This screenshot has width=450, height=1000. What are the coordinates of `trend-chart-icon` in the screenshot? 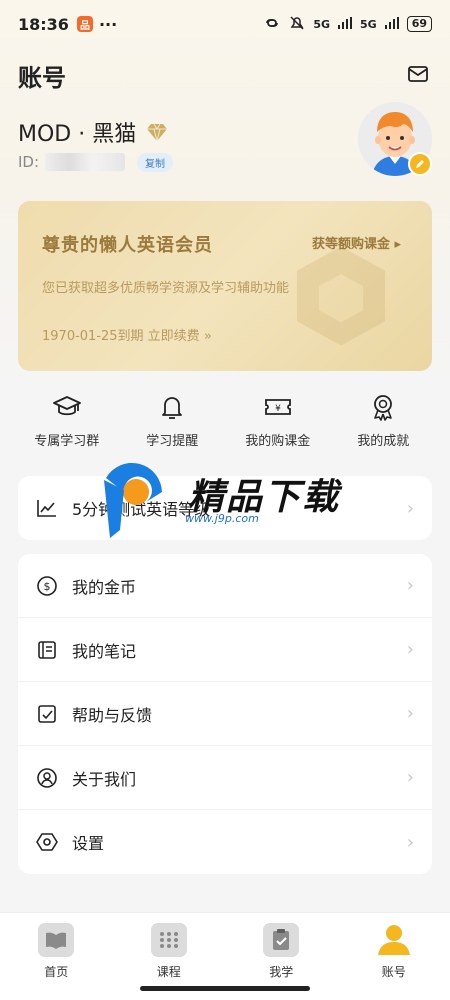 It's located at (47, 508).